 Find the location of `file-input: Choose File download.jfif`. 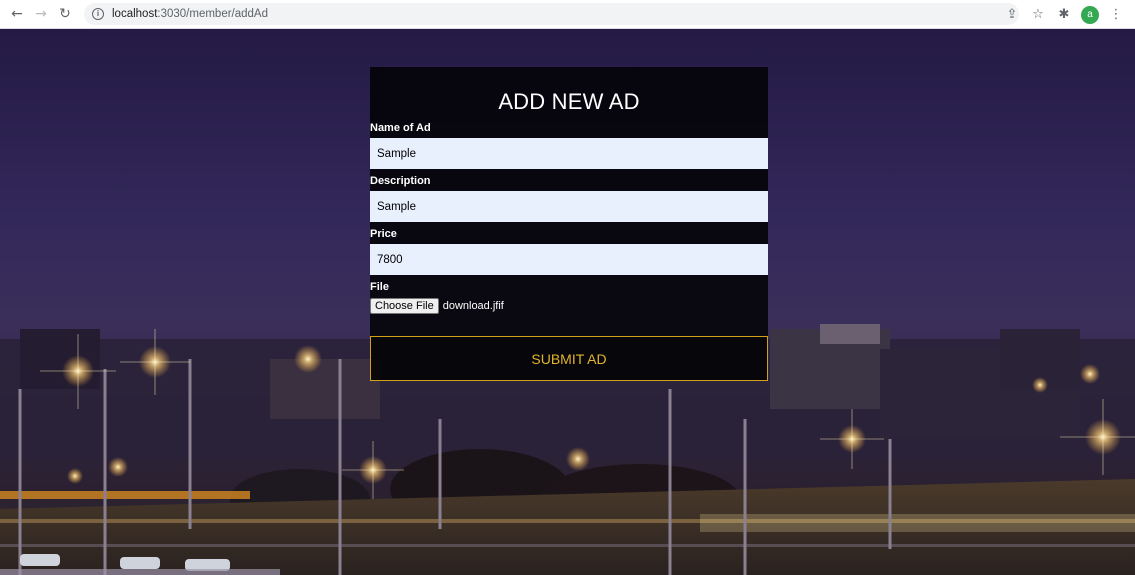

file-input: Choose File download.jfif is located at coordinates (437, 306).